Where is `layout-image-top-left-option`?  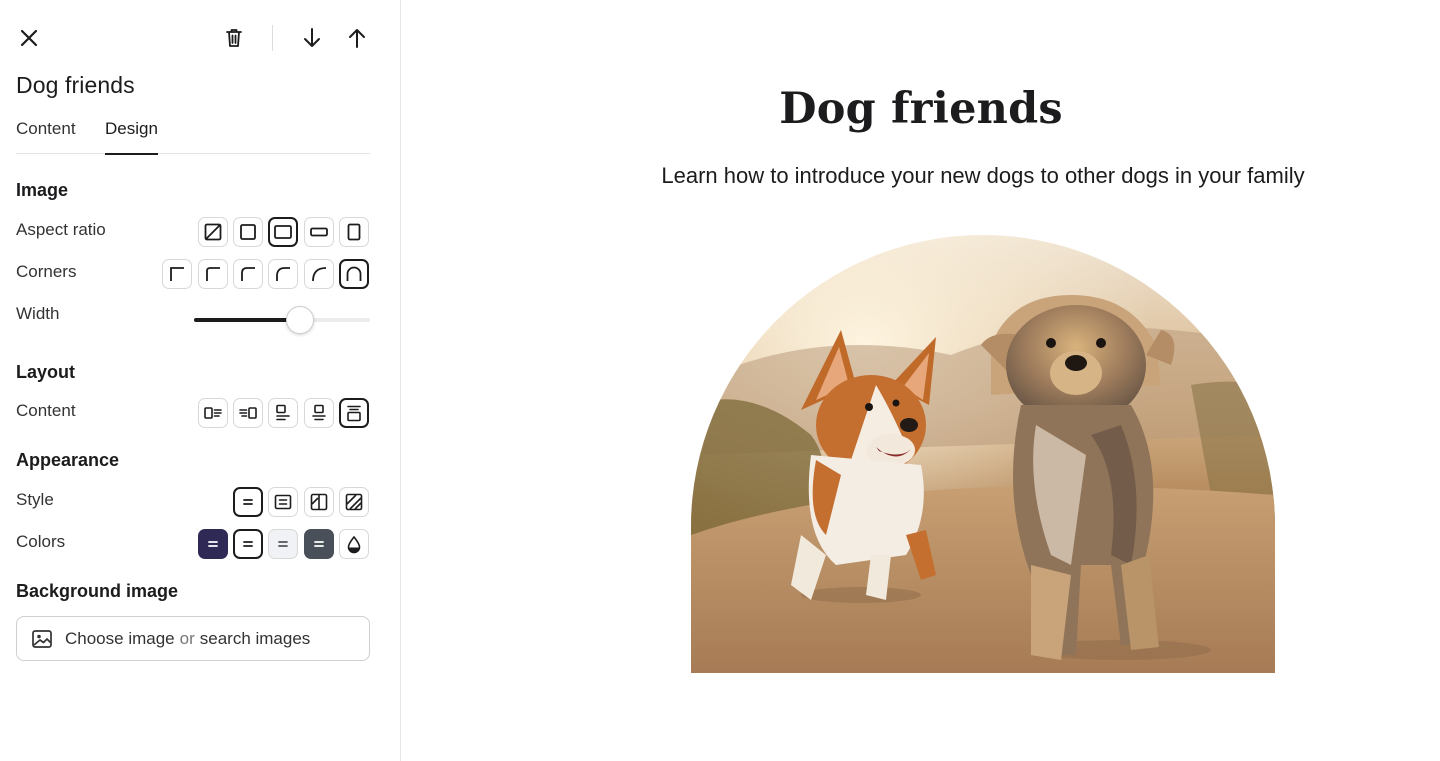 layout-image-top-left-option is located at coordinates (283, 413).